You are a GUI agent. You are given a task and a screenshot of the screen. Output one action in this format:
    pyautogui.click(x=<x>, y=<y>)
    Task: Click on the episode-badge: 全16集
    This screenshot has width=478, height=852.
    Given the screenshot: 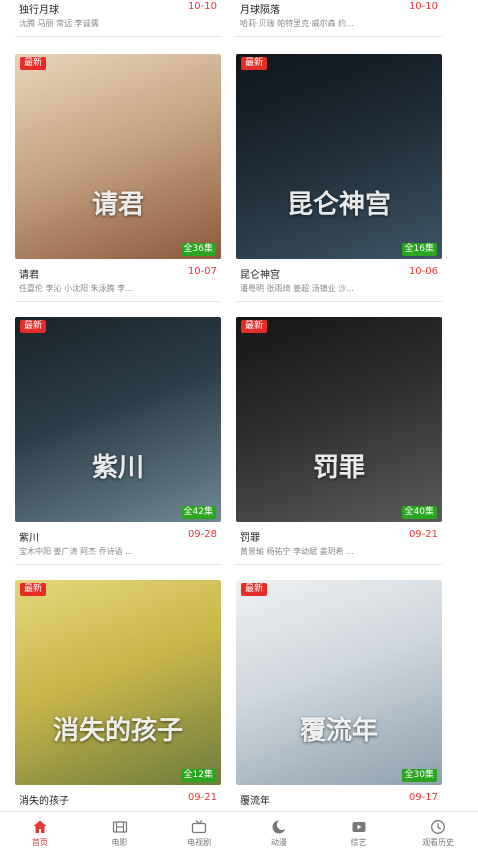 What is the action you would take?
    pyautogui.click(x=419, y=249)
    